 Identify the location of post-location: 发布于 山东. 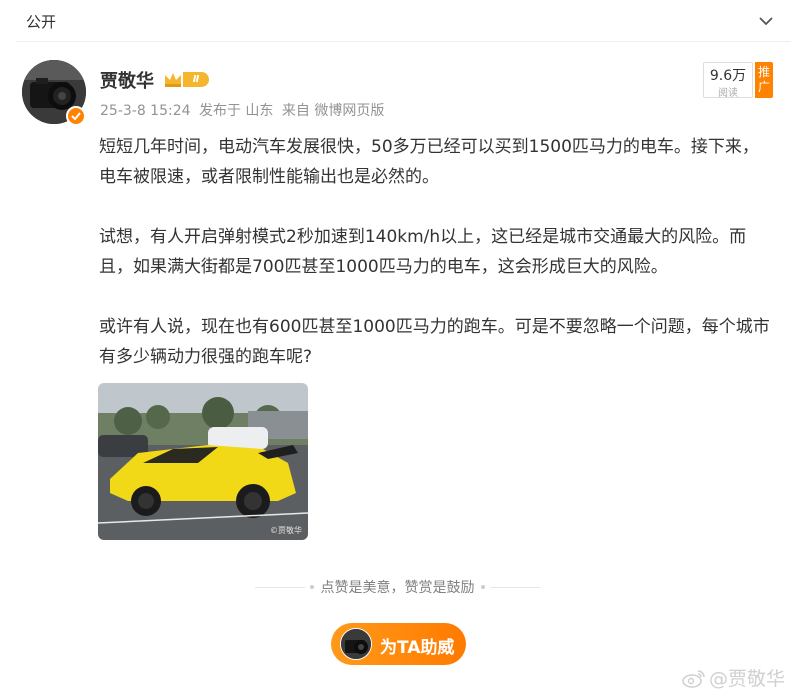
(236, 111).